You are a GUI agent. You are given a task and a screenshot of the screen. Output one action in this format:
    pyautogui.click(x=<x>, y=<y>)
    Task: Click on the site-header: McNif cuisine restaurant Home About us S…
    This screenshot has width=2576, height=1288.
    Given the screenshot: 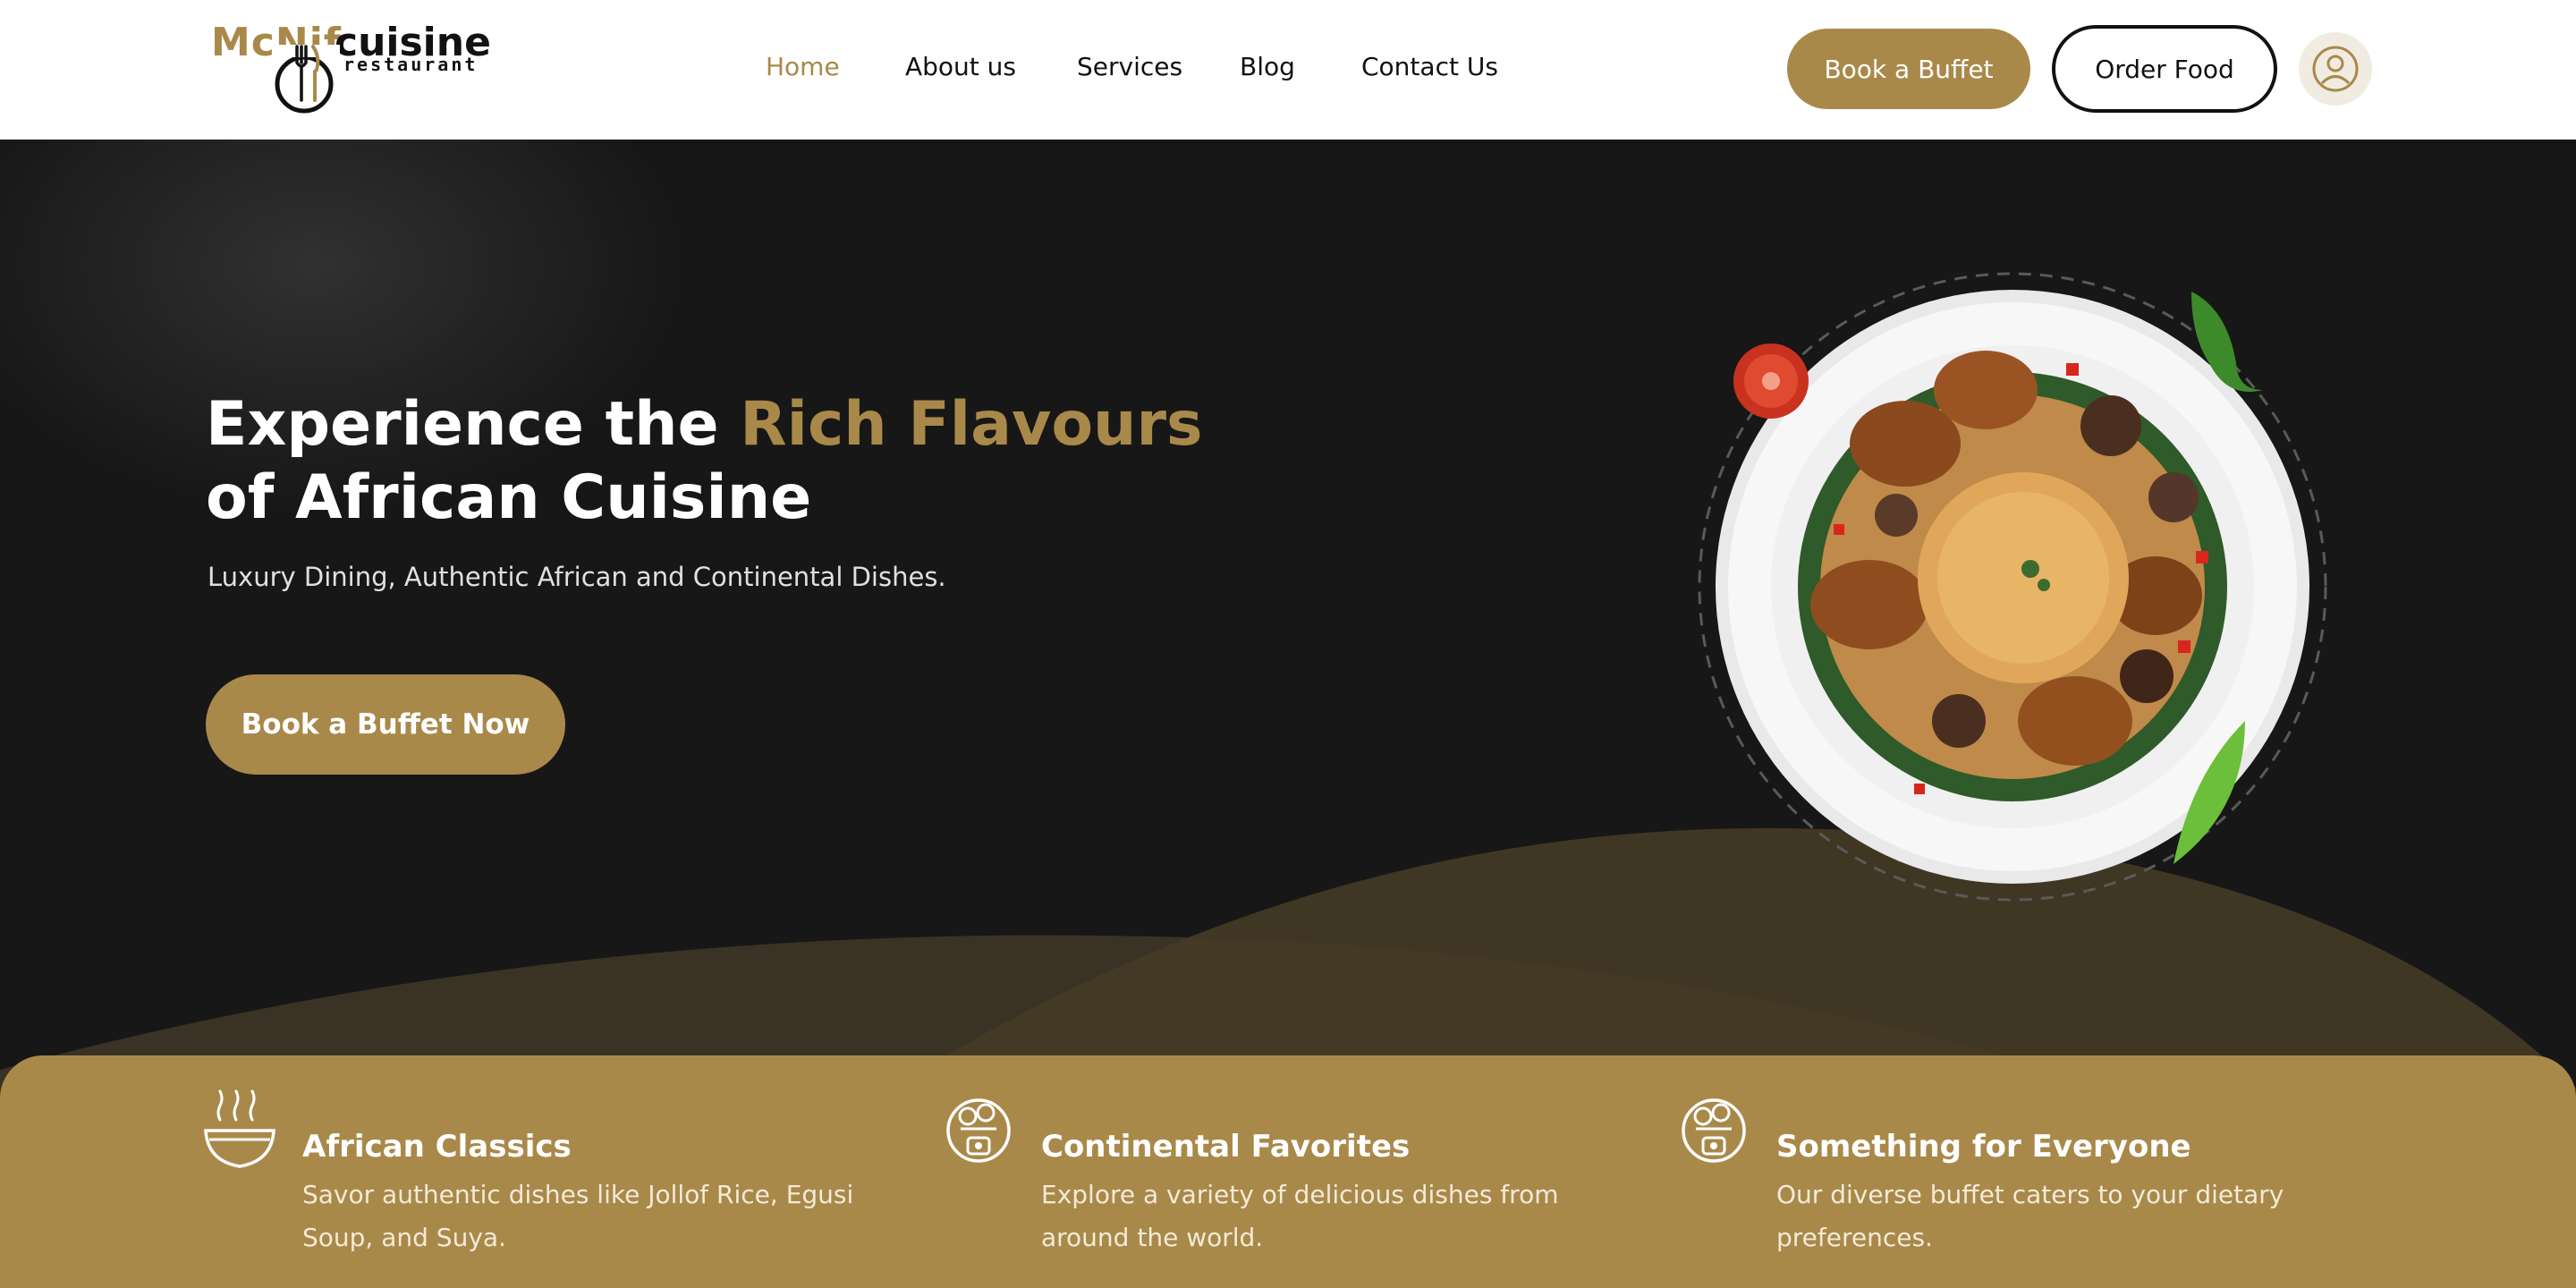 What is the action you would take?
    pyautogui.click(x=1288, y=70)
    